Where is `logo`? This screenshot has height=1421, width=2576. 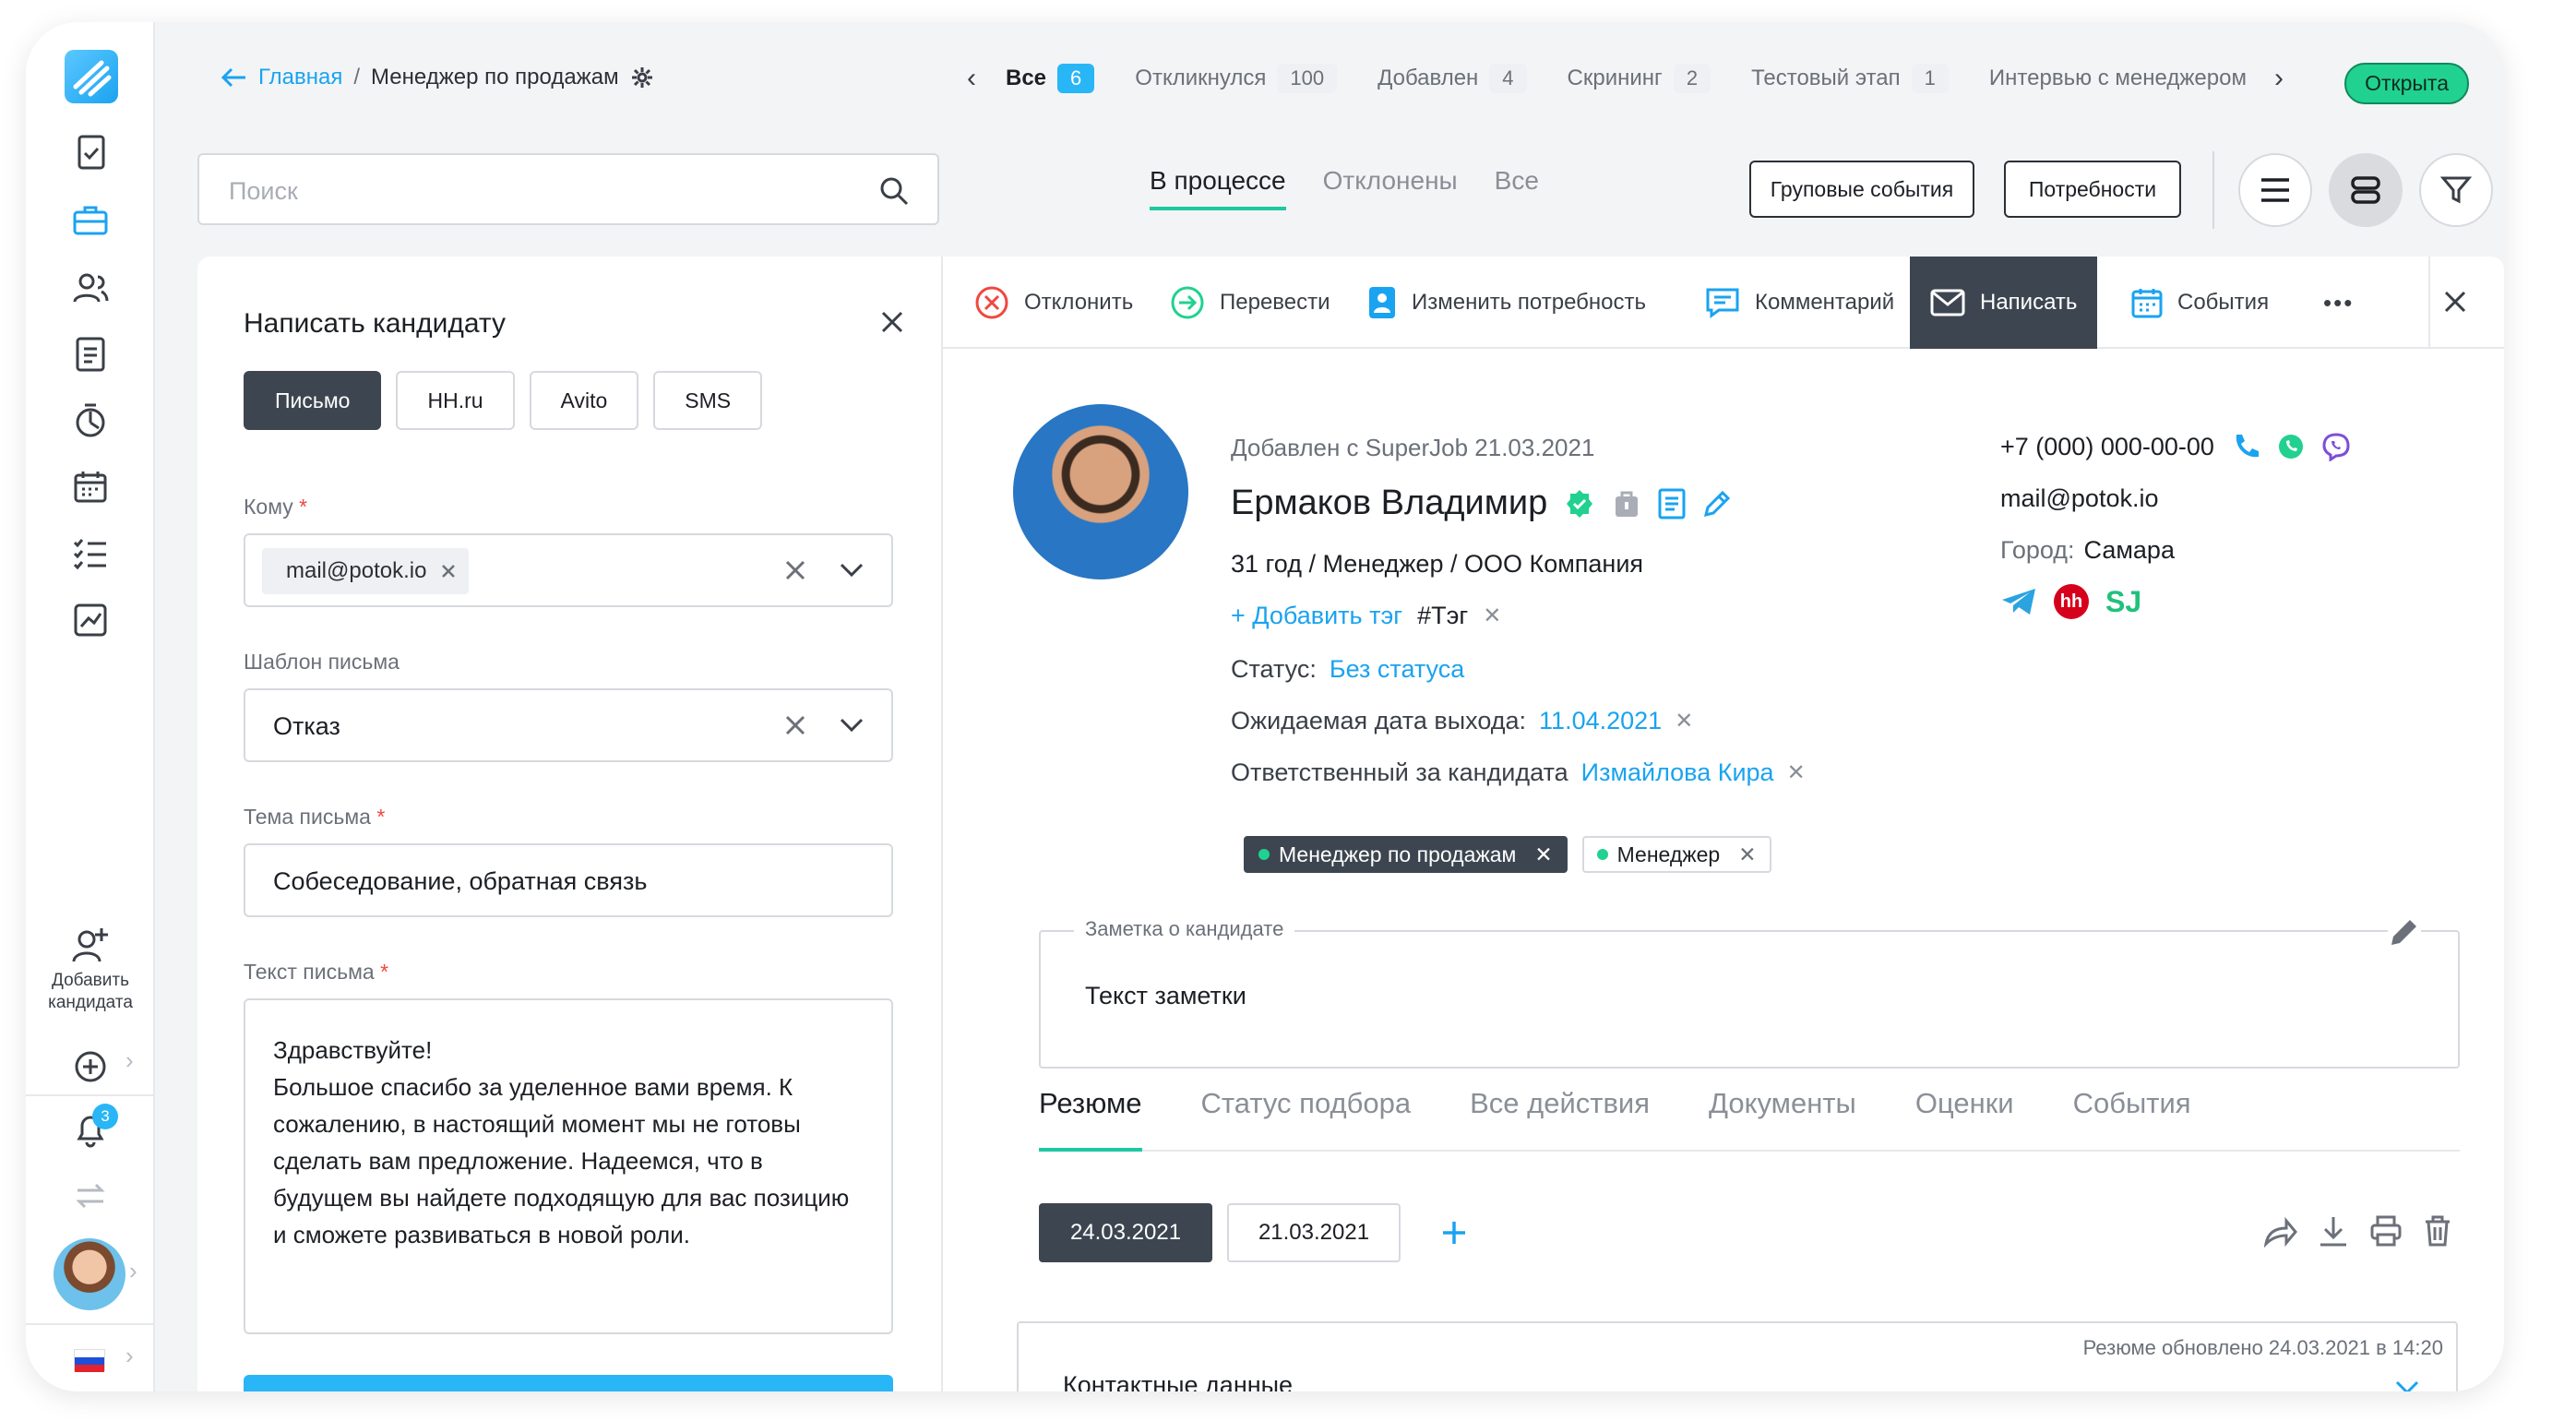 logo is located at coordinates (91, 76).